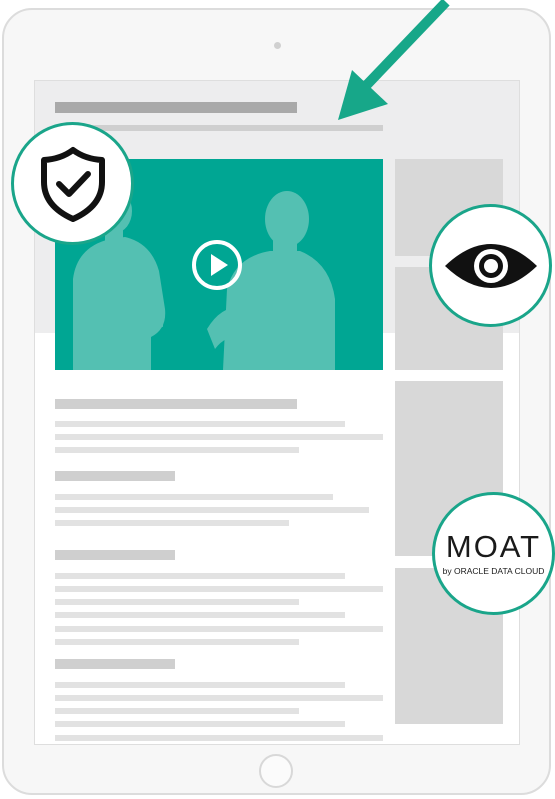  I want to click on eye-icon, so click(490, 265).